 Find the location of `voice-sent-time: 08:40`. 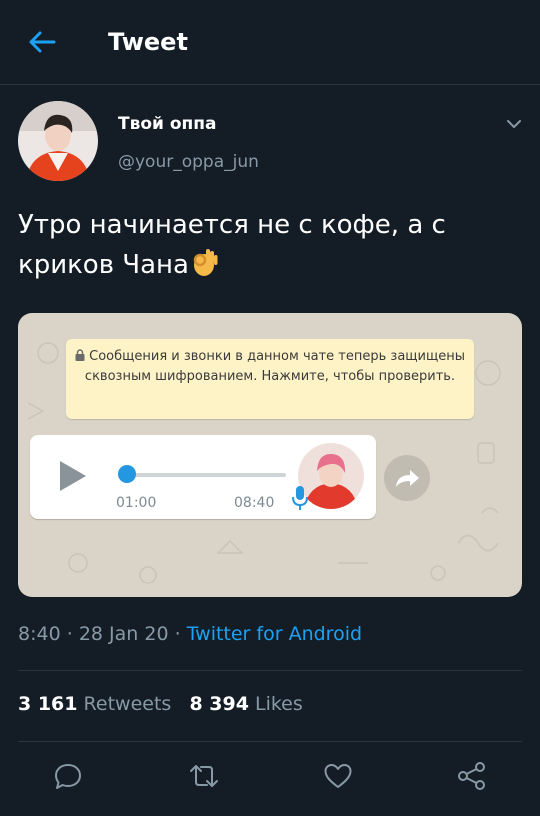

voice-sent-time: 08:40 is located at coordinates (254, 503).